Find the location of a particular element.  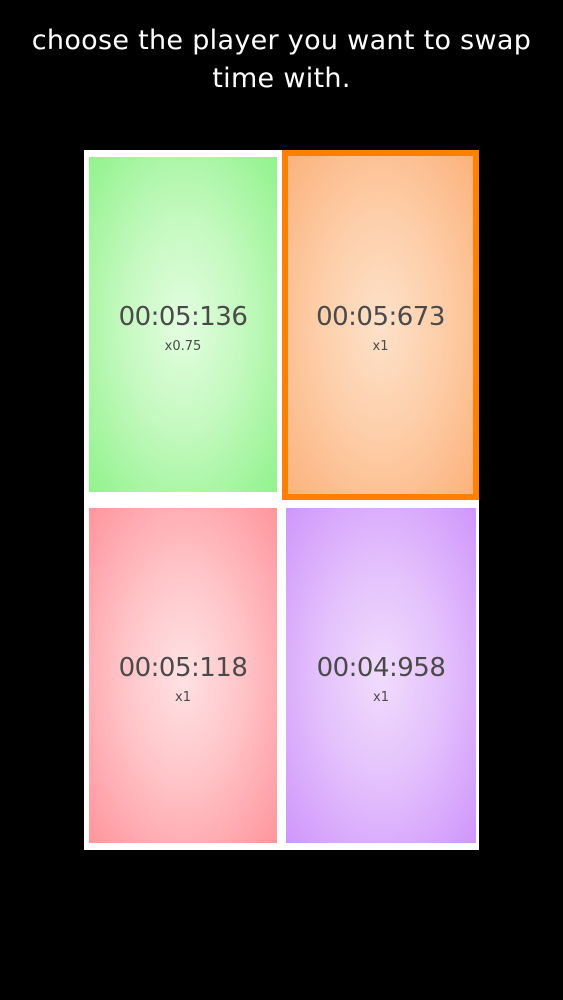

player-tile-red: 00:05:118 x1 is located at coordinates (183, 675).